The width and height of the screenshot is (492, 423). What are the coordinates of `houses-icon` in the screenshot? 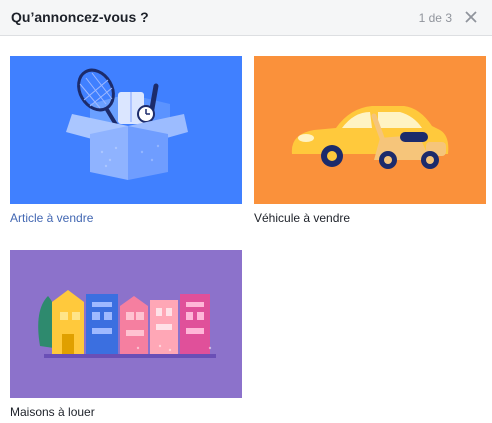 It's located at (127, 324).